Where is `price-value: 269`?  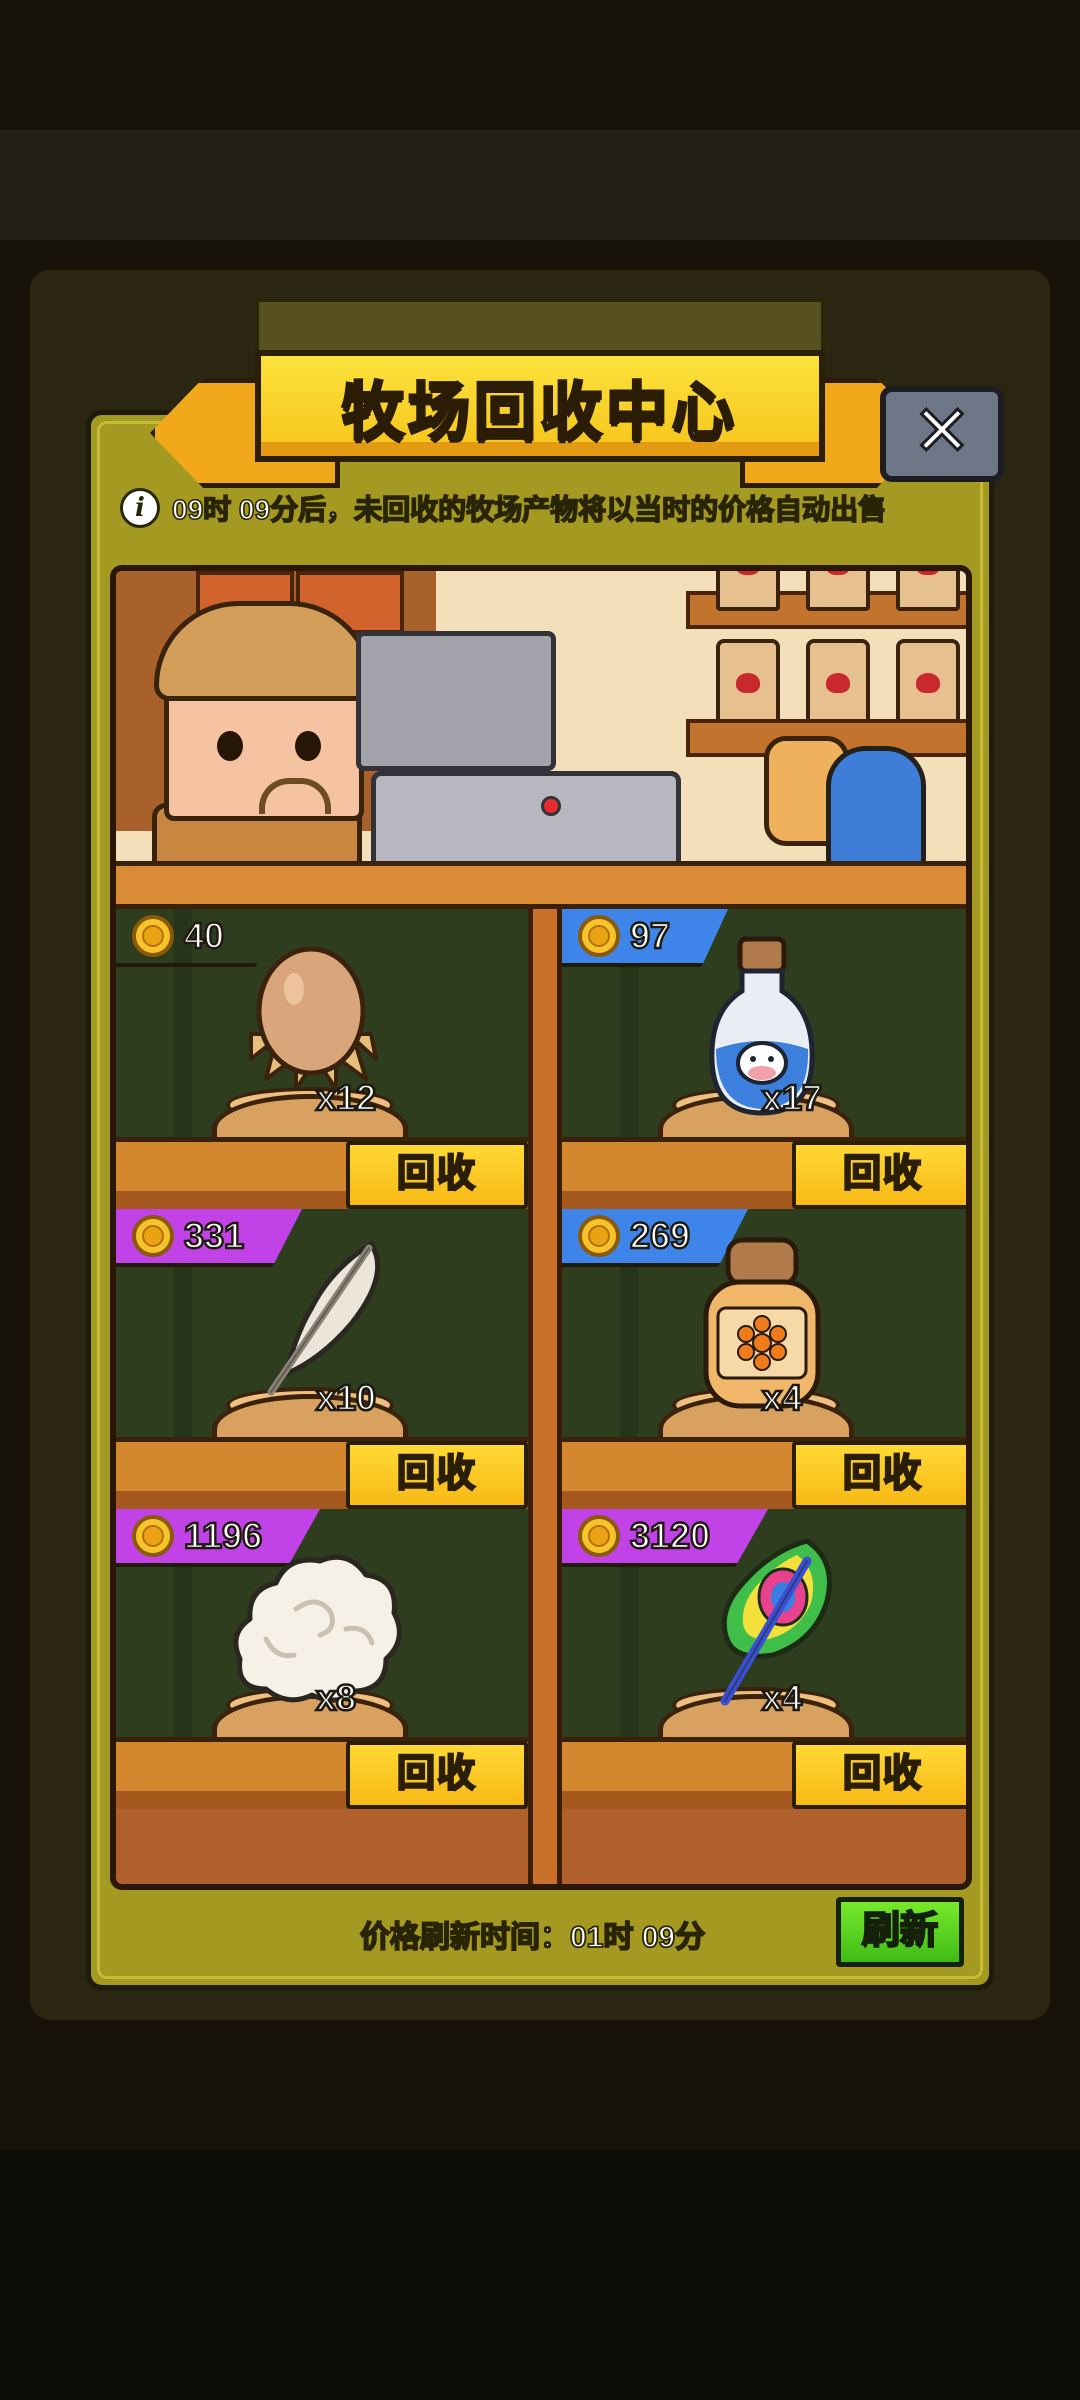 price-value: 269 is located at coordinates (660, 1235).